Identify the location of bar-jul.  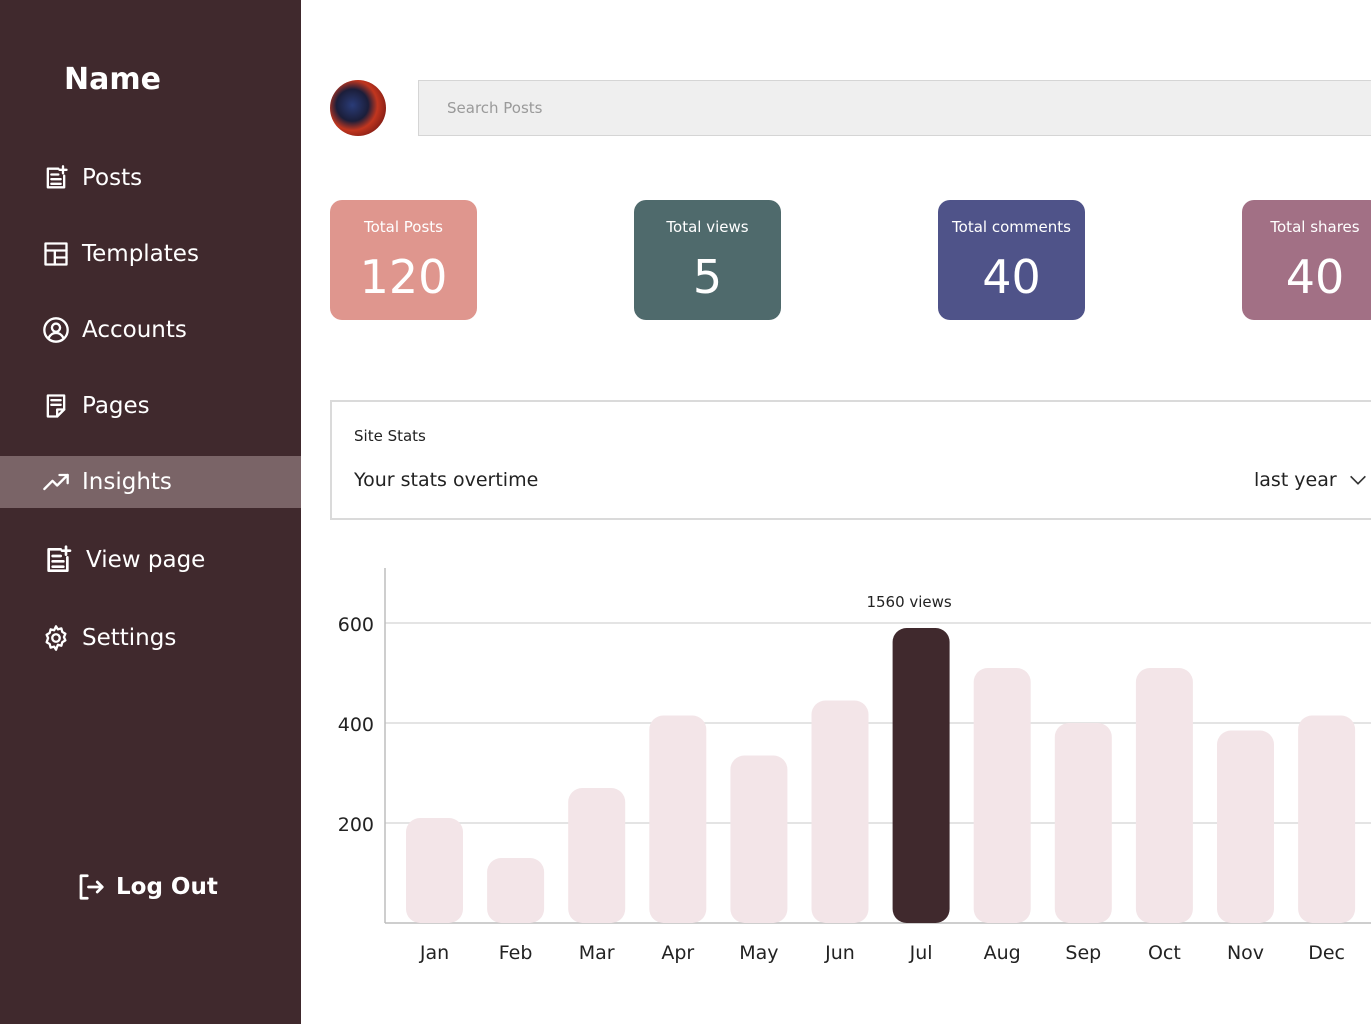
(921, 775).